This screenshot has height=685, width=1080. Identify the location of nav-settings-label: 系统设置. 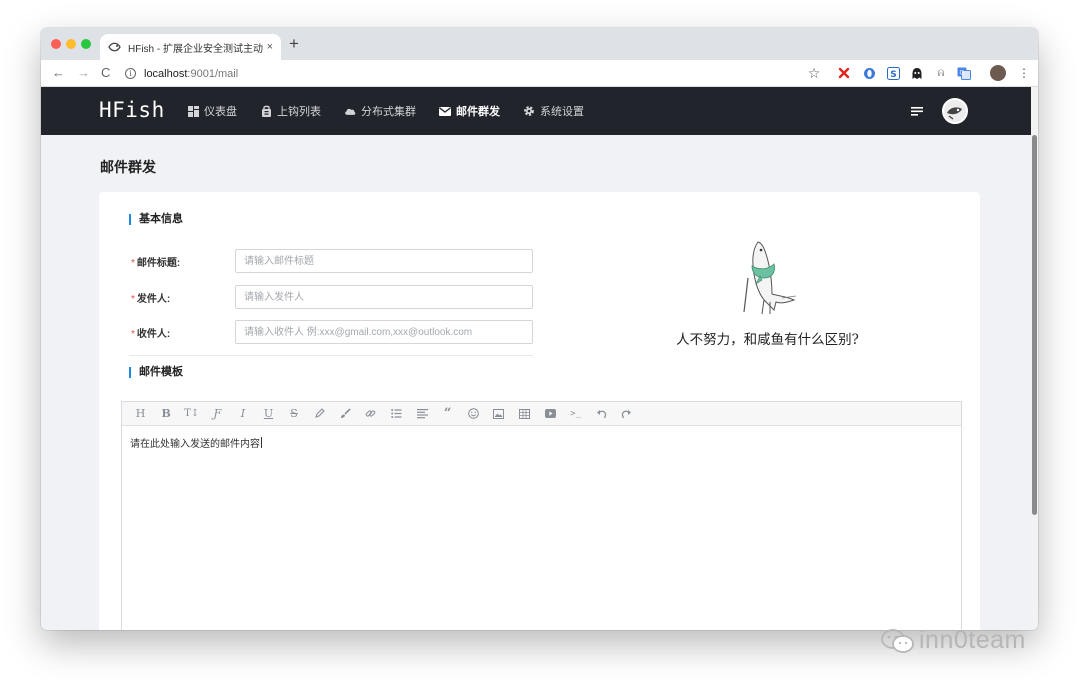
(562, 112).